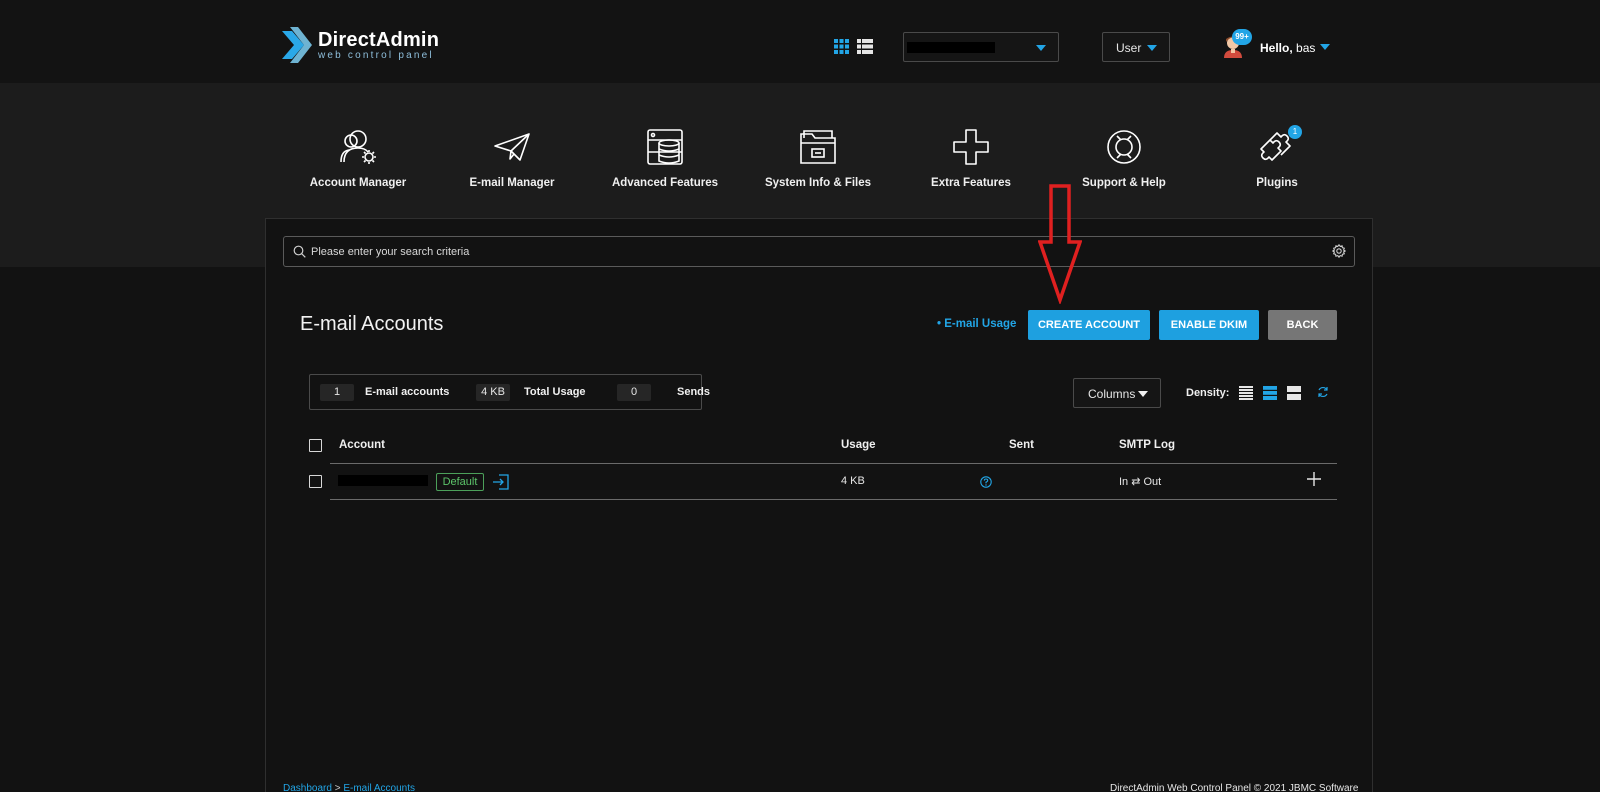  I want to click on gear-icon, so click(1339, 251).